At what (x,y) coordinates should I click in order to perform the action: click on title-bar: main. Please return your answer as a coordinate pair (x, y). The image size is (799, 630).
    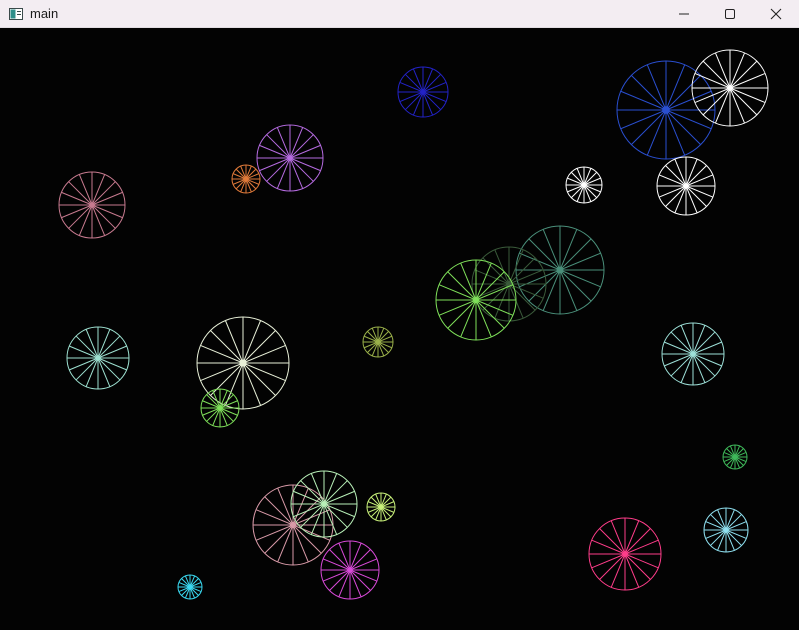
    Looking at the image, I should click on (399, 14).